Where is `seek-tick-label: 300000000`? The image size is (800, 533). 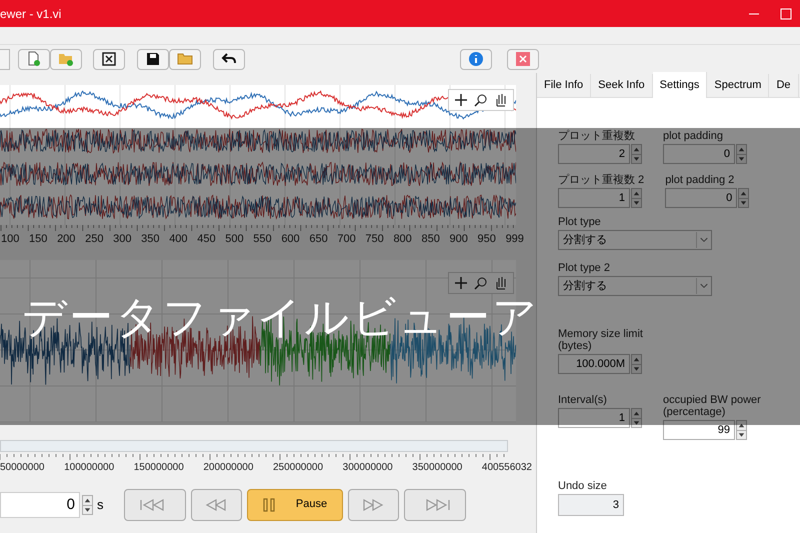 seek-tick-label: 300000000 is located at coordinates (367, 467).